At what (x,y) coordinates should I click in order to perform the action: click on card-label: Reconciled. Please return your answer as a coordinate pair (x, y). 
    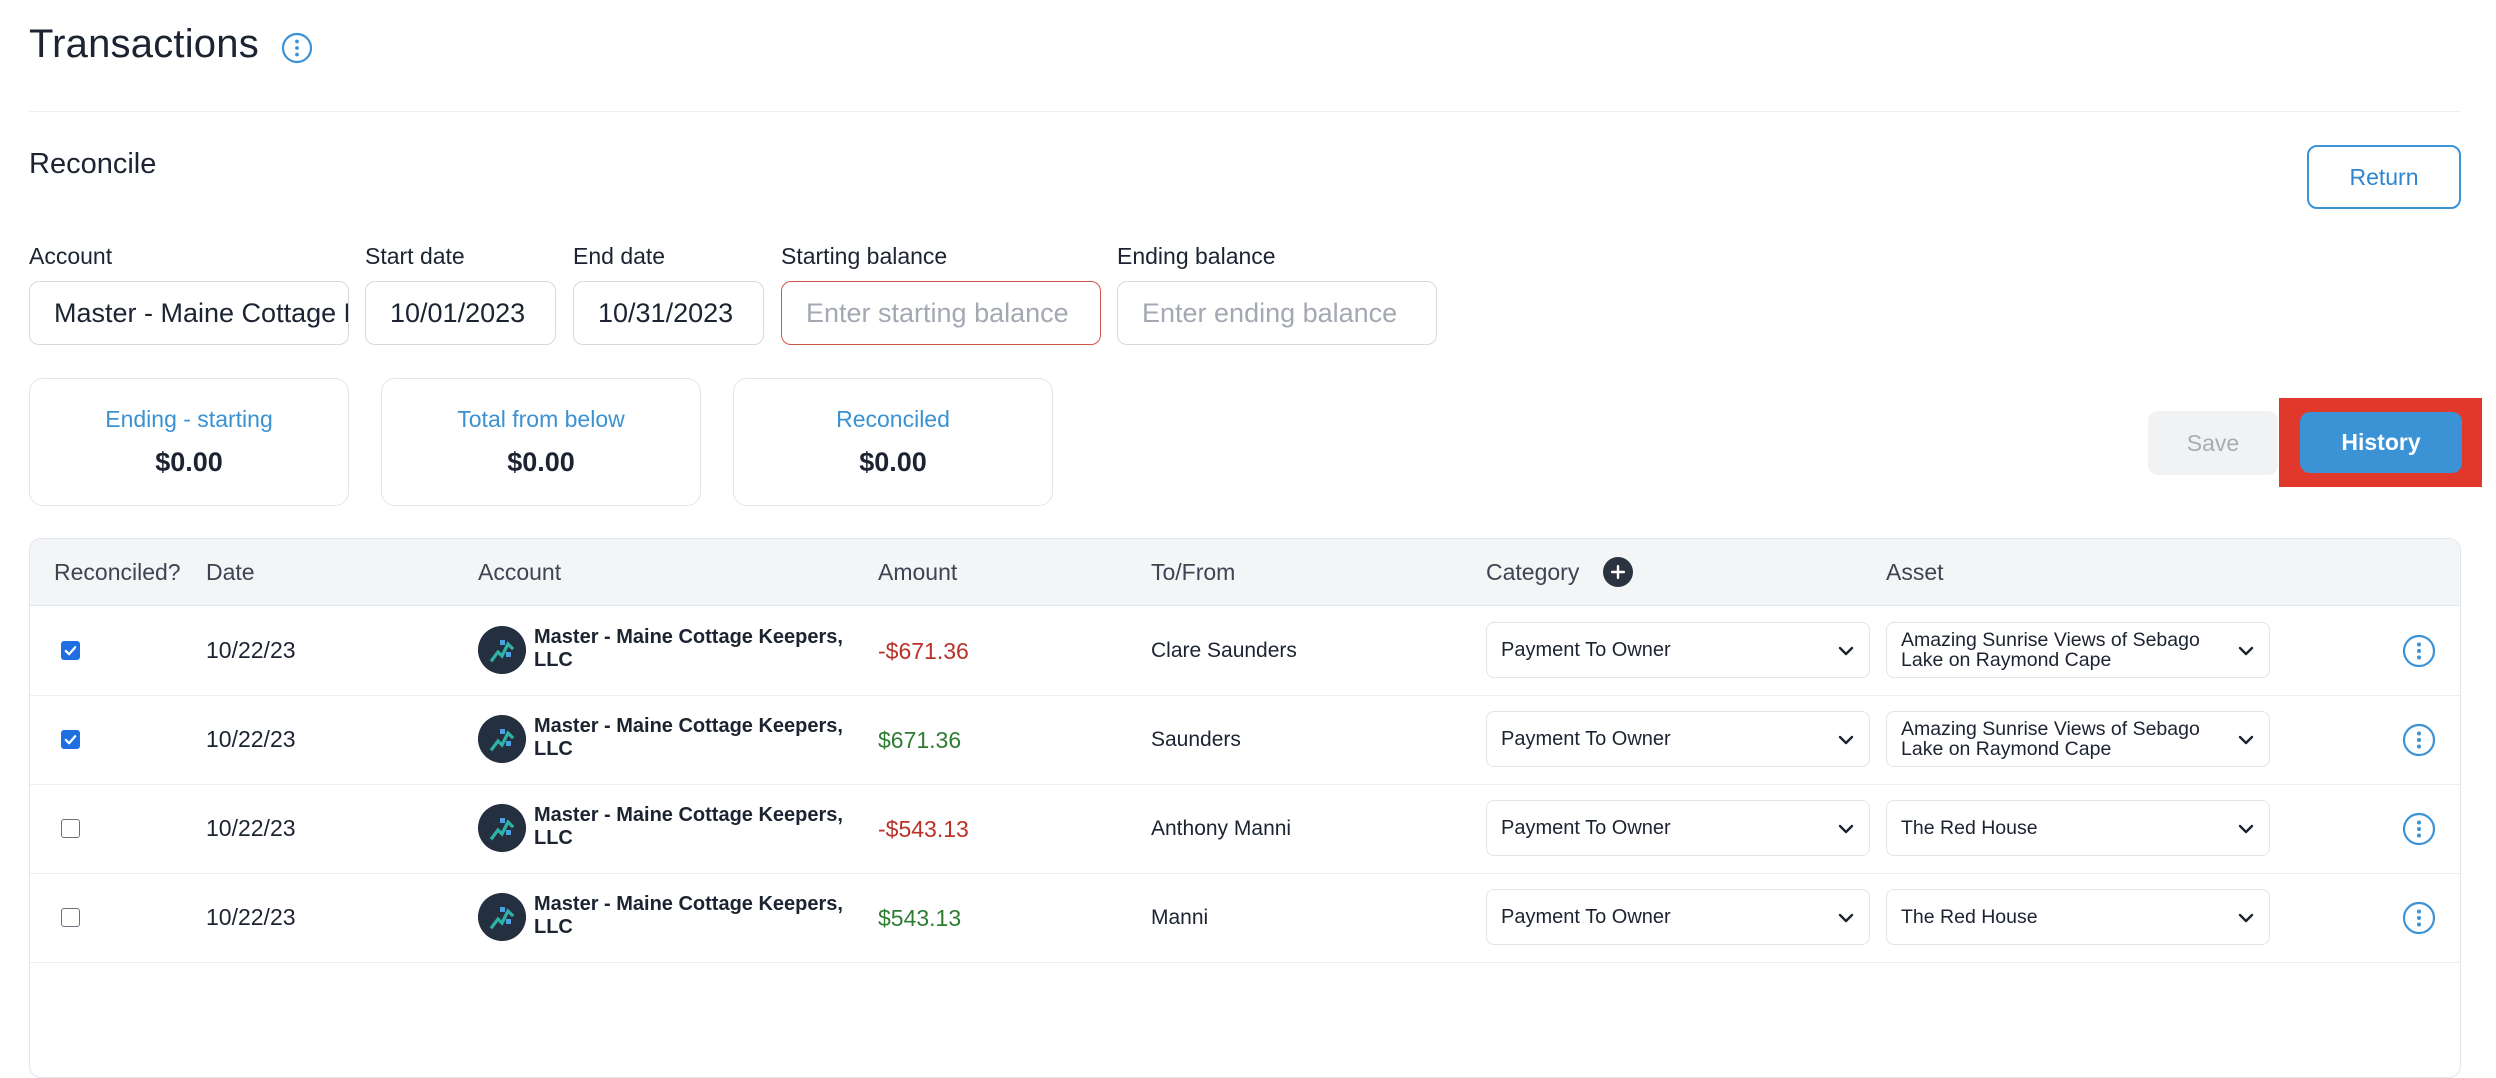
    Looking at the image, I should click on (893, 419).